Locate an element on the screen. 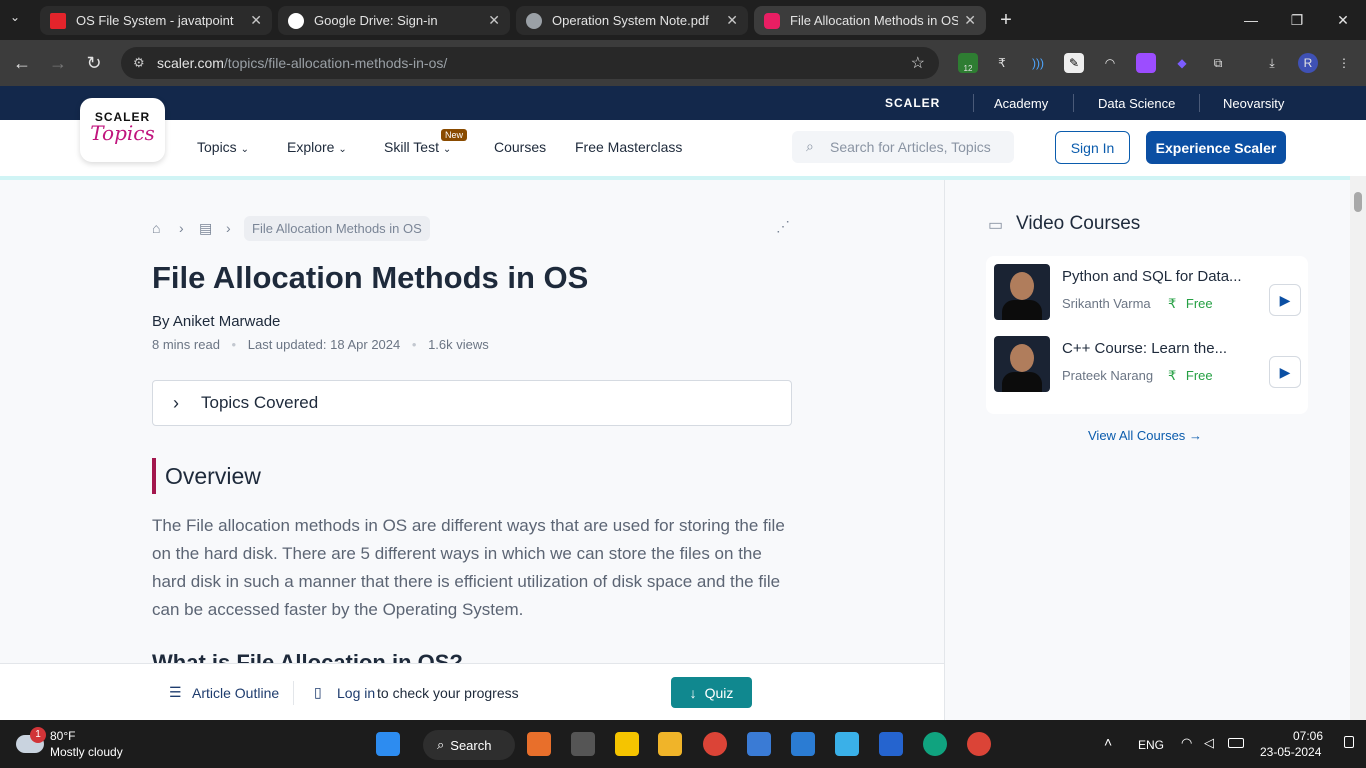 The height and width of the screenshot is (768, 1366). profile-avatar: R is located at coordinates (1308, 63).